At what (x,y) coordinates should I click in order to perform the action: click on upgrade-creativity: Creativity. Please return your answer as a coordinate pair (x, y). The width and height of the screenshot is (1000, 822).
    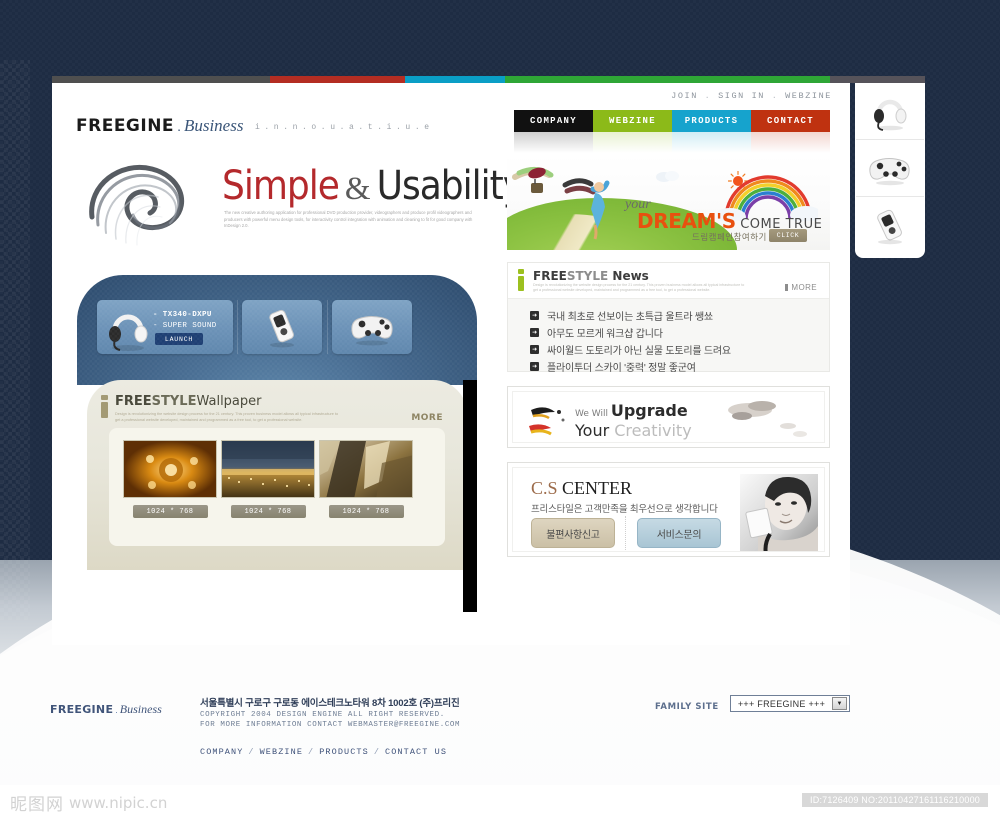
    Looking at the image, I should click on (653, 430).